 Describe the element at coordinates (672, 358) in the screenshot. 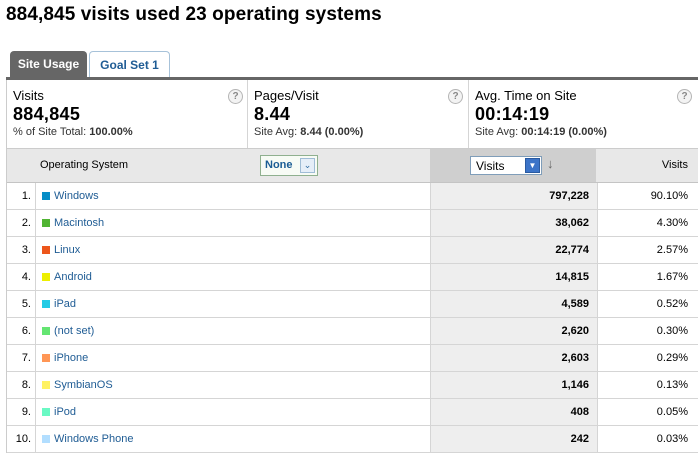

I see `visits-percent: 0.29%` at that location.